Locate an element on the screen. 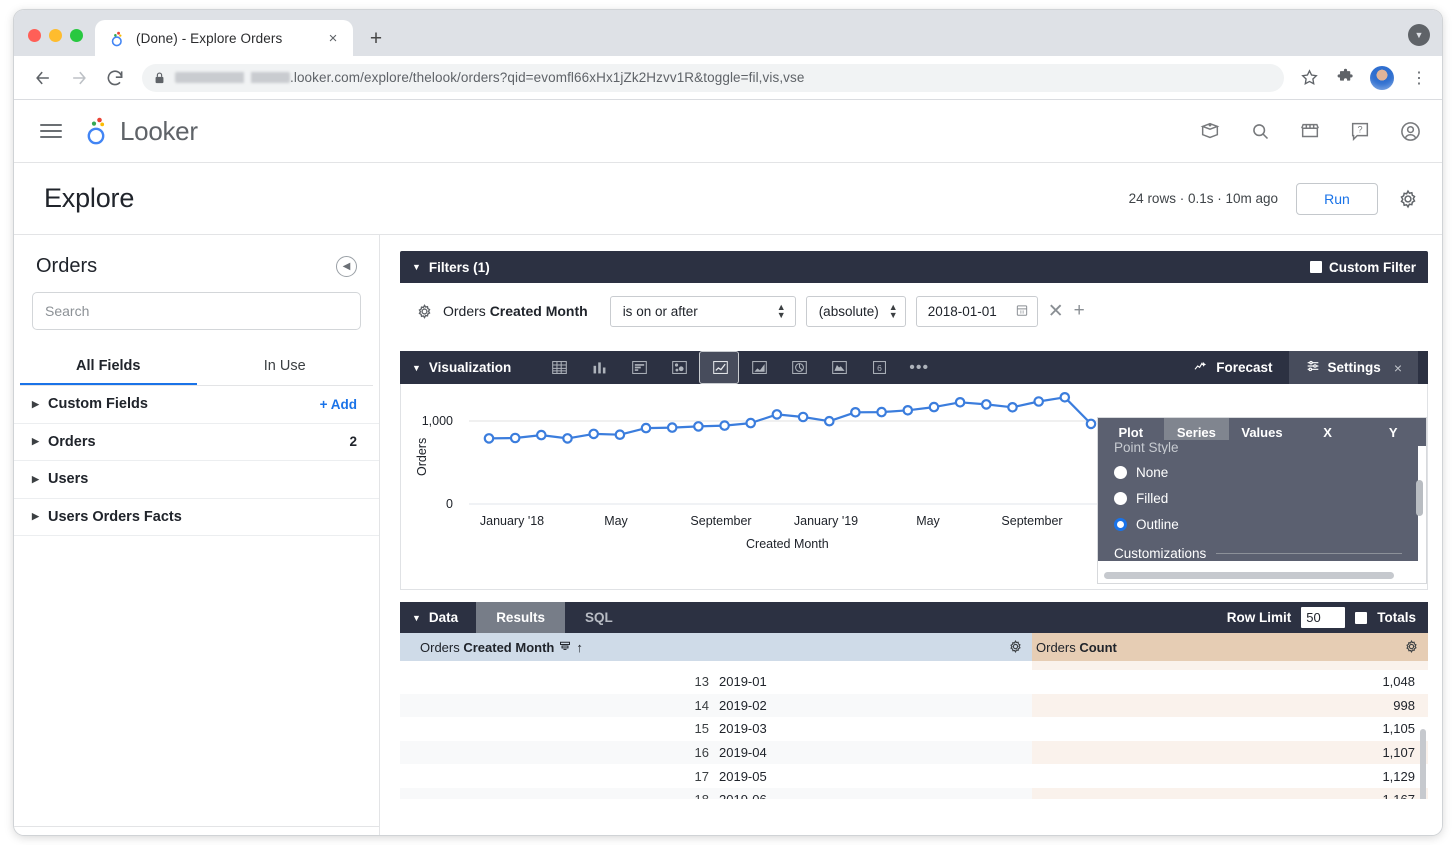  back-button is located at coordinates (43, 78).